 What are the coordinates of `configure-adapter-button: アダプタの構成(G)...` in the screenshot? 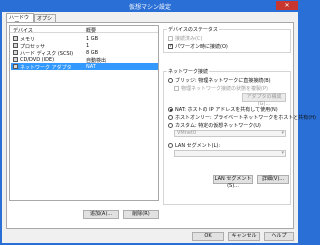 It's located at (264, 100).